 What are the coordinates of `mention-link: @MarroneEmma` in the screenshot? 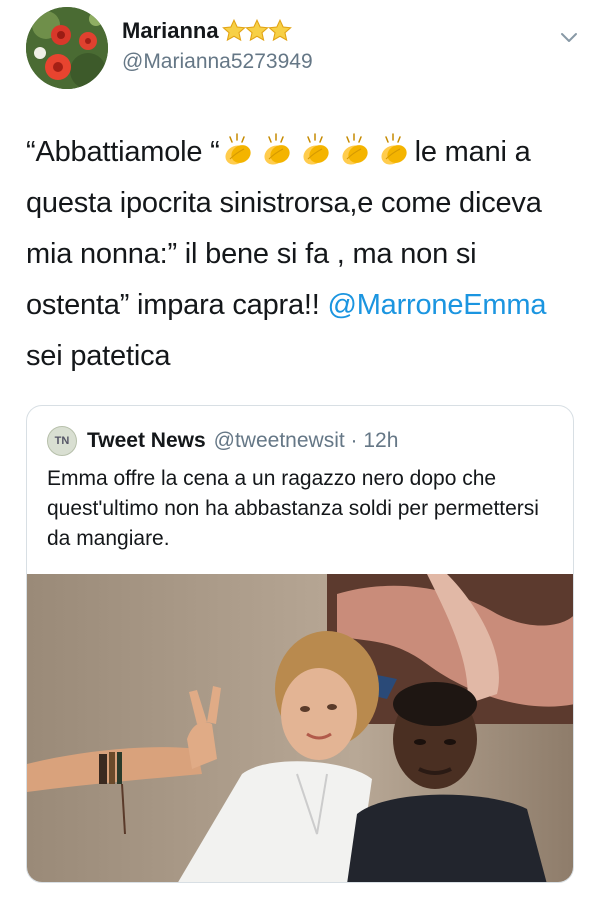 It's located at (436, 305).